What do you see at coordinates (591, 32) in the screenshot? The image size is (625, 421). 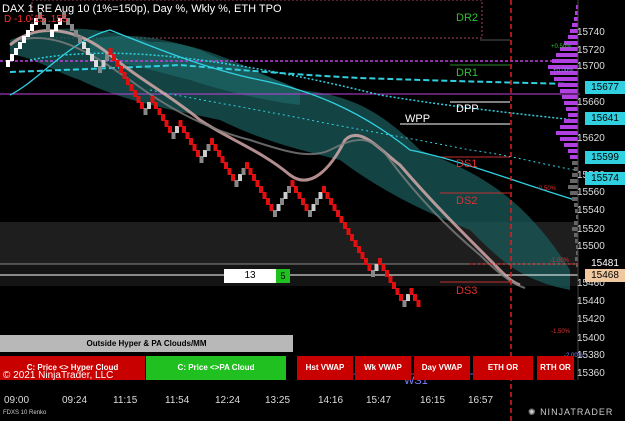 I see `price-tick: 15740` at bounding box center [591, 32].